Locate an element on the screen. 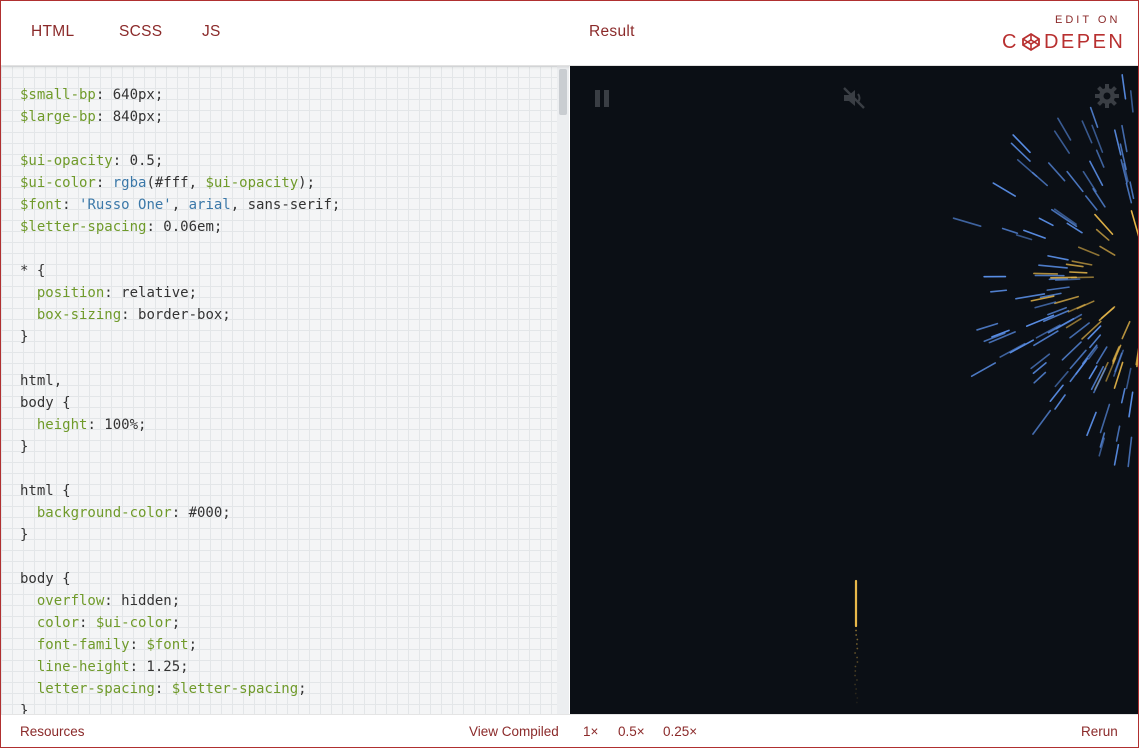 The width and height of the screenshot is (1139, 748). code-token: : 640px; is located at coordinates (129, 95).